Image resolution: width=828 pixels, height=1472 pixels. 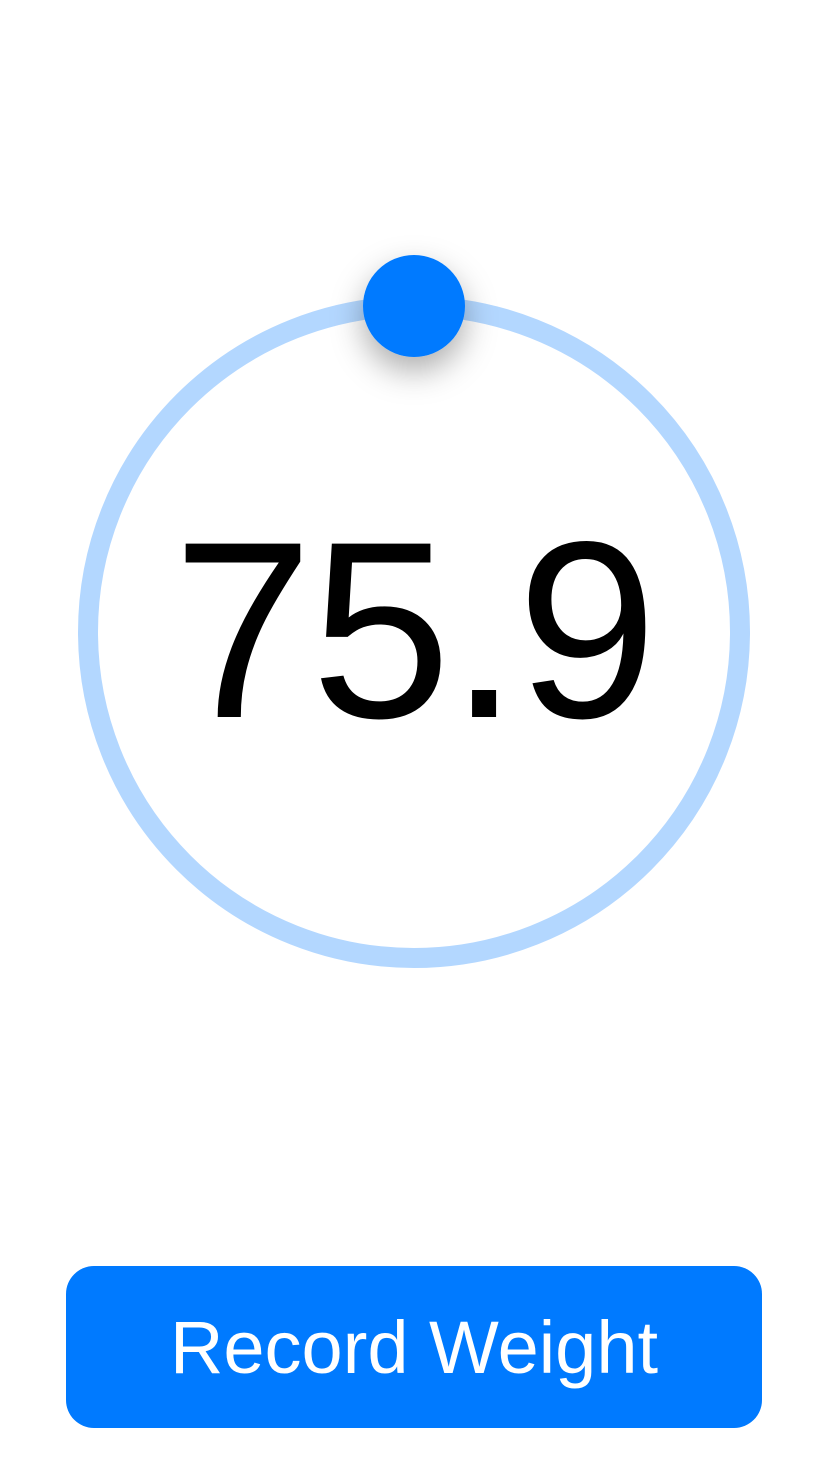 I want to click on record-weight-button: Record Weight, so click(x=414, y=1347).